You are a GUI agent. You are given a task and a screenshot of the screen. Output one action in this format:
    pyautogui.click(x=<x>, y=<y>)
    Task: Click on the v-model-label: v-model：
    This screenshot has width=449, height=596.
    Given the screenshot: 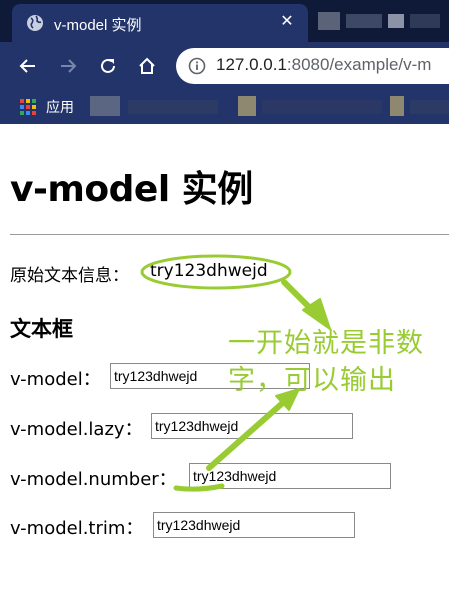 What is the action you would take?
    pyautogui.click(x=55, y=379)
    